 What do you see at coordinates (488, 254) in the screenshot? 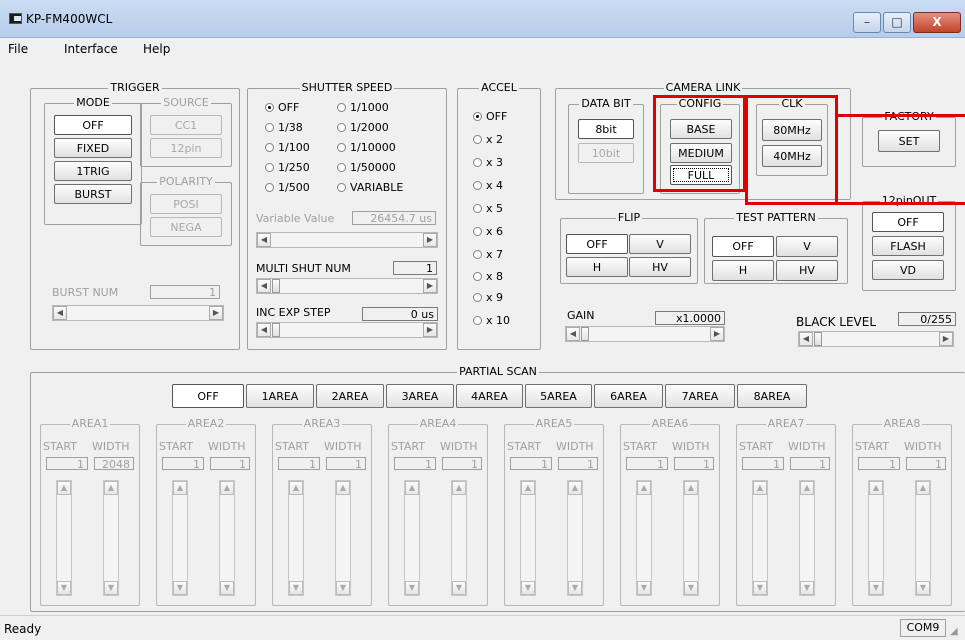
I see `accel-x7-radio: x 7` at bounding box center [488, 254].